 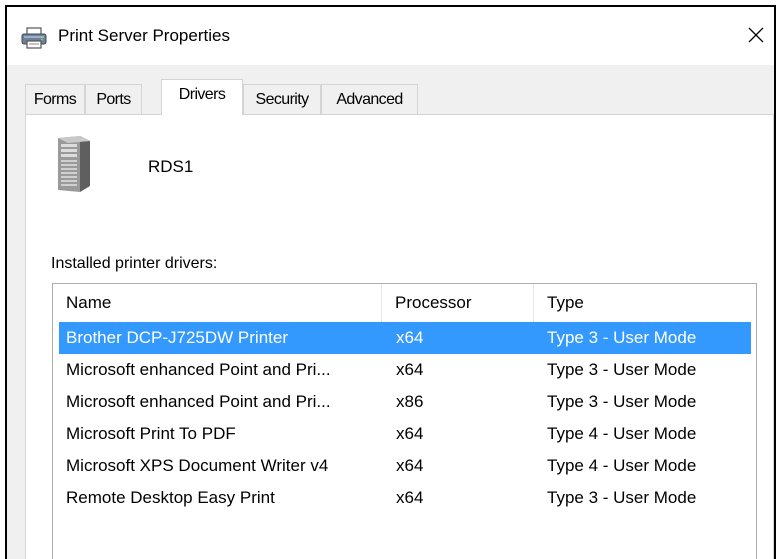 What do you see at coordinates (74, 164) in the screenshot?
I see `server-tower-icon` at bounding box center [74, 164].